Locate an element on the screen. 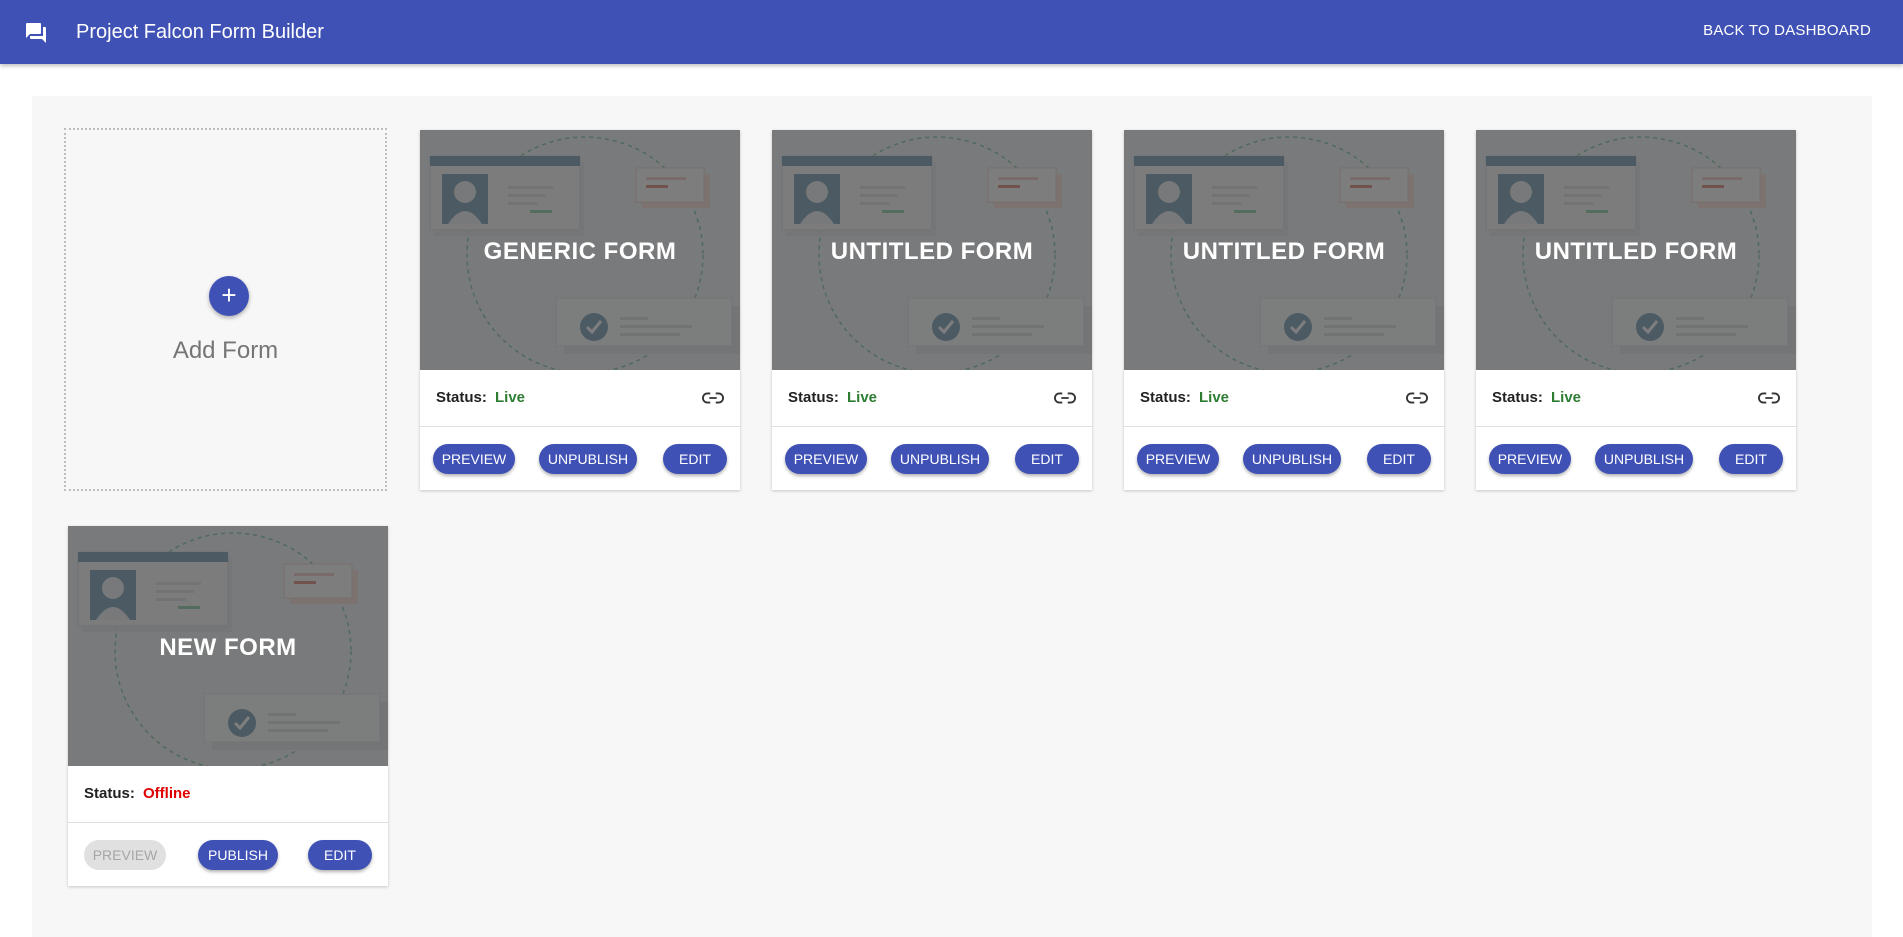 This screenshot has width=1903, height=937. form-thumbnail: NEW FORM is located at coordinates (228, 646).